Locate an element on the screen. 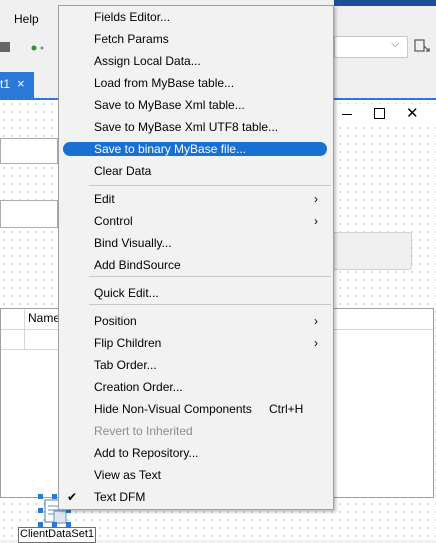 This screenshot has height=543, width=436. minimize-icon is located at coordinates (347, 114).